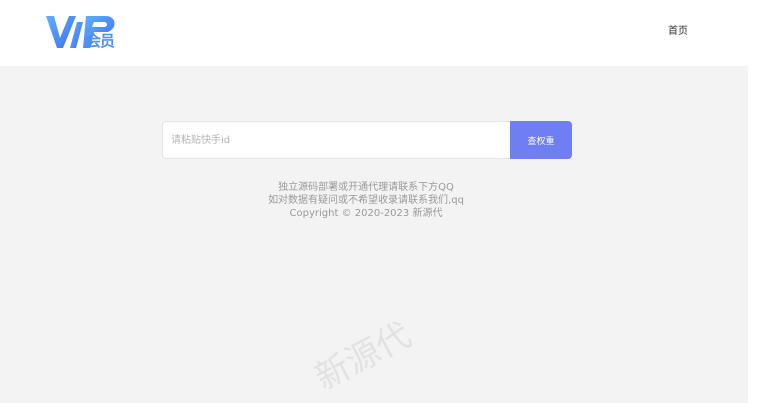 This screenshot has height=403, width=762. What do you see at coordinates (366, 187) in the screenshot?
I see `footer-contact-line: 独立源码部署或开通代理请联系下方QQ` at bounding box center [366, 187].